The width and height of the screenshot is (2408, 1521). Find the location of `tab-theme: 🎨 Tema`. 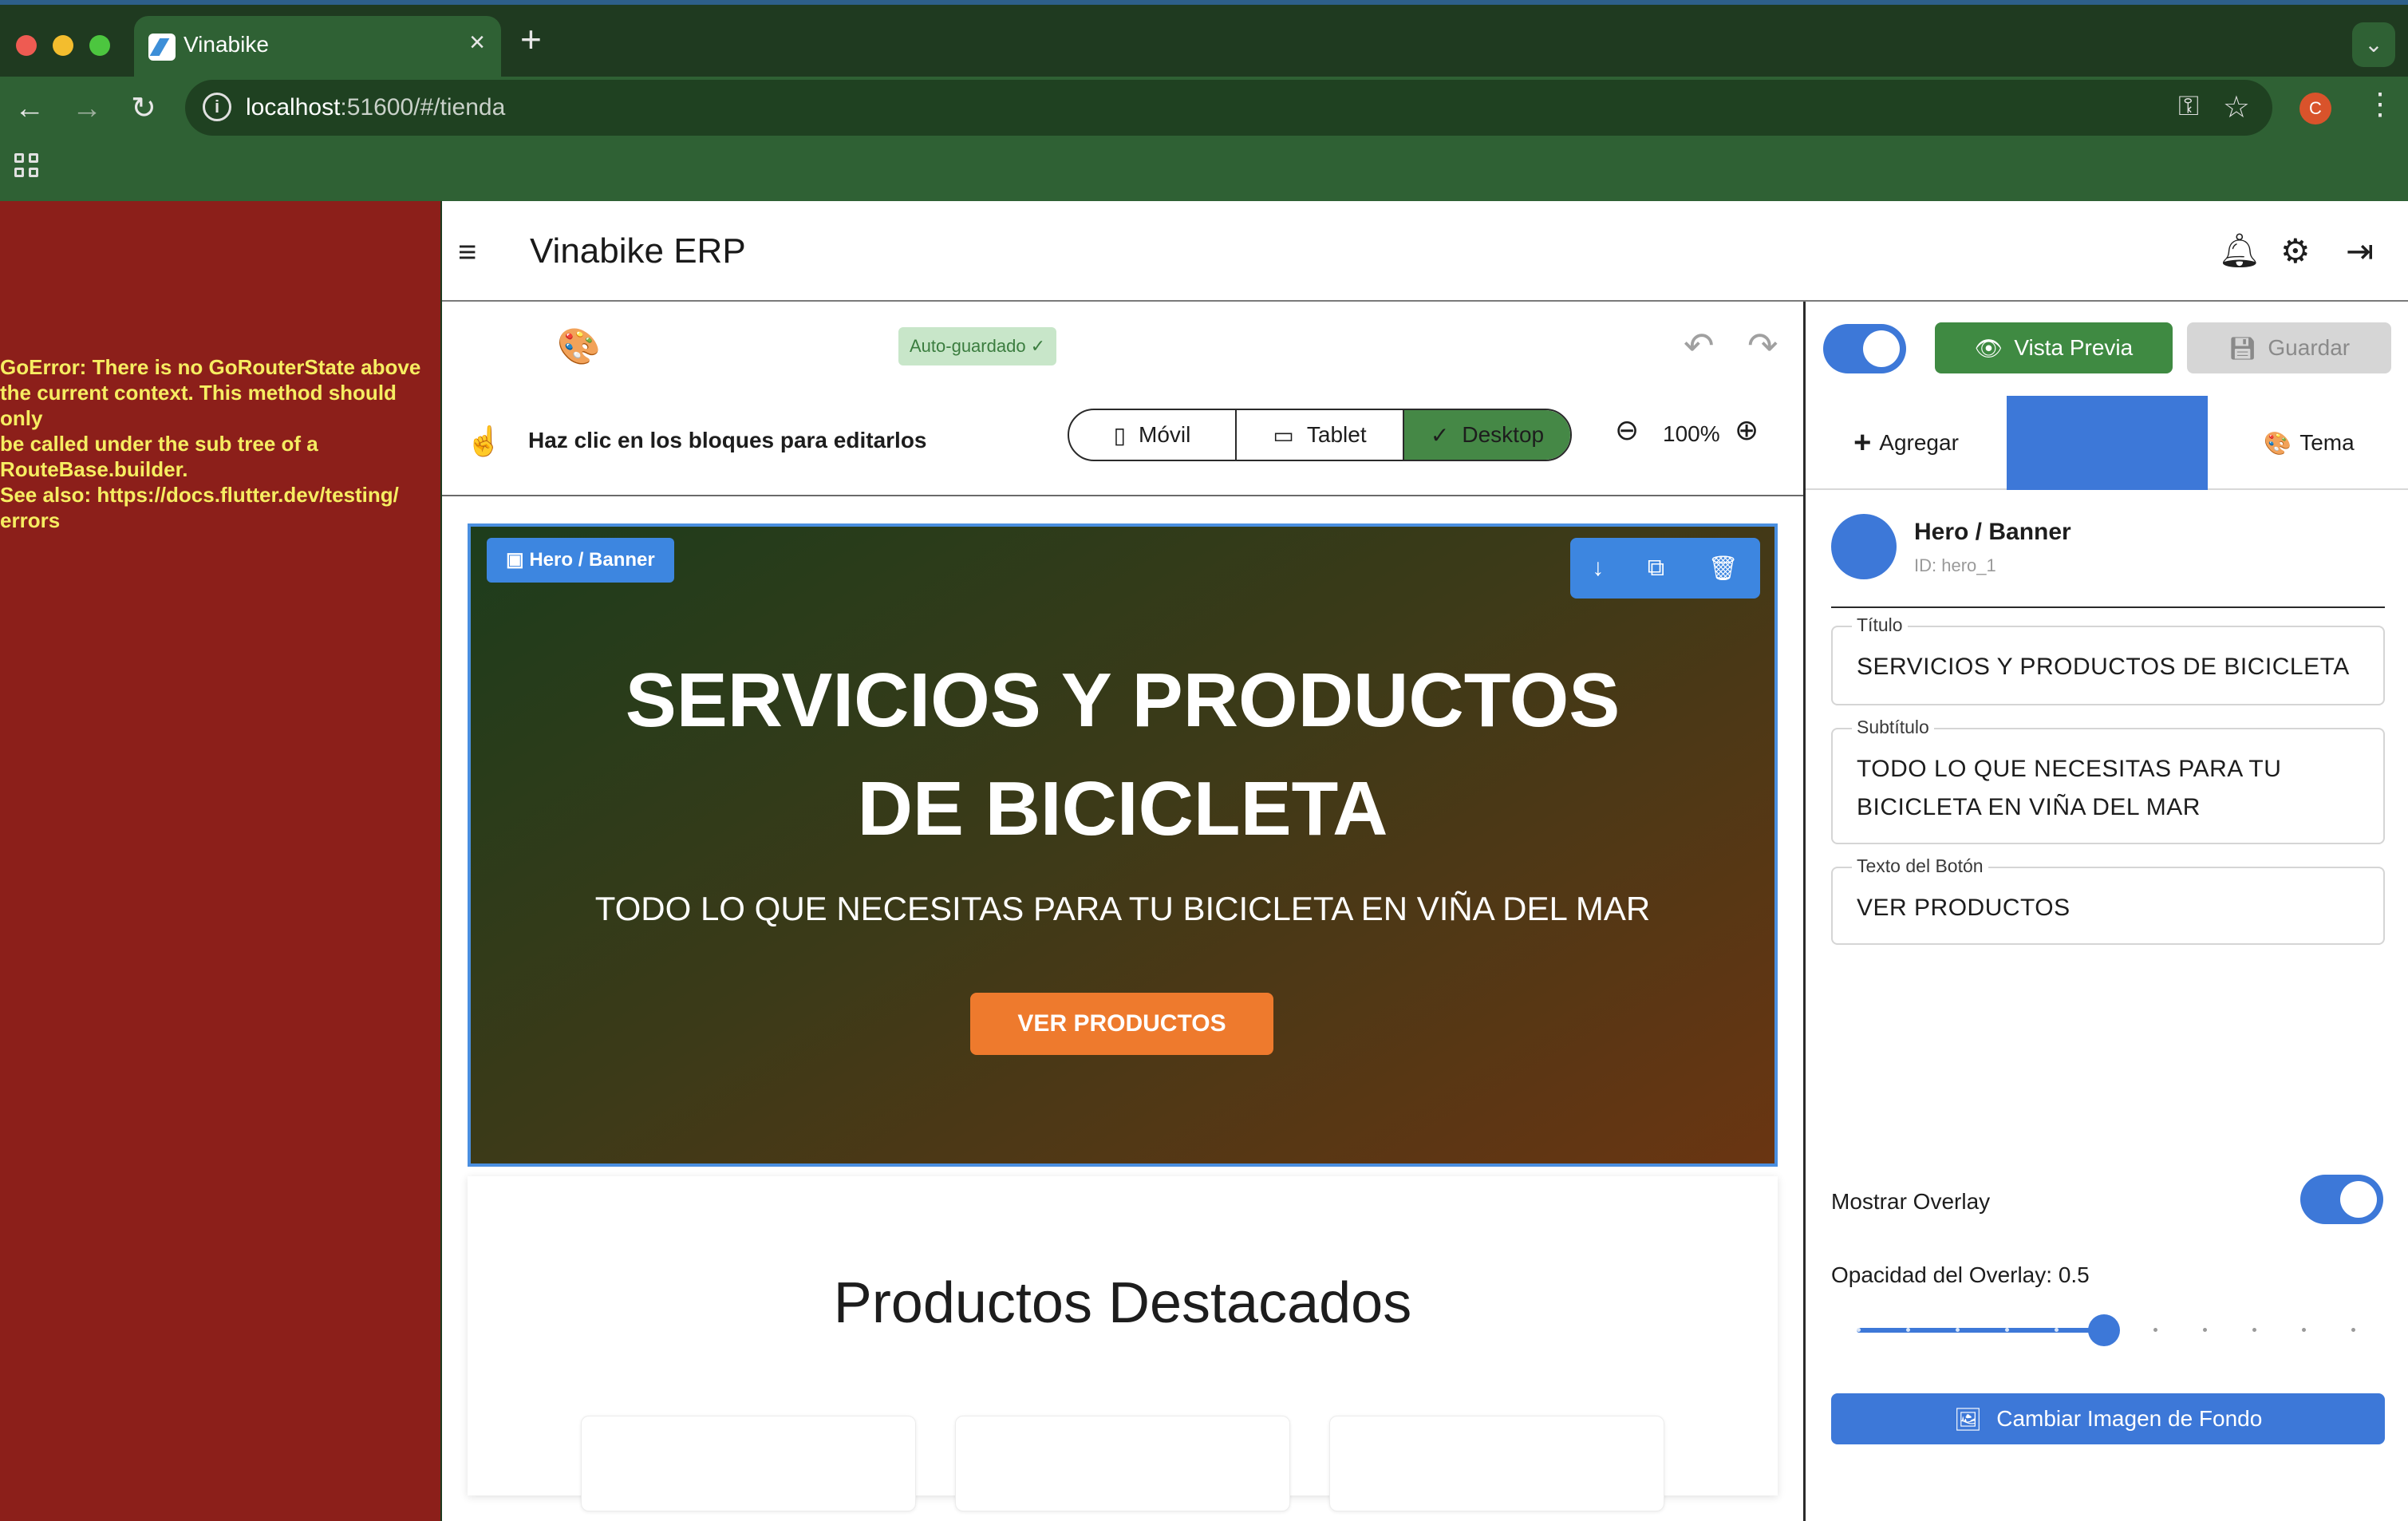

tab-theme: 🎨 Tema is located at coordinates (2308, 443).